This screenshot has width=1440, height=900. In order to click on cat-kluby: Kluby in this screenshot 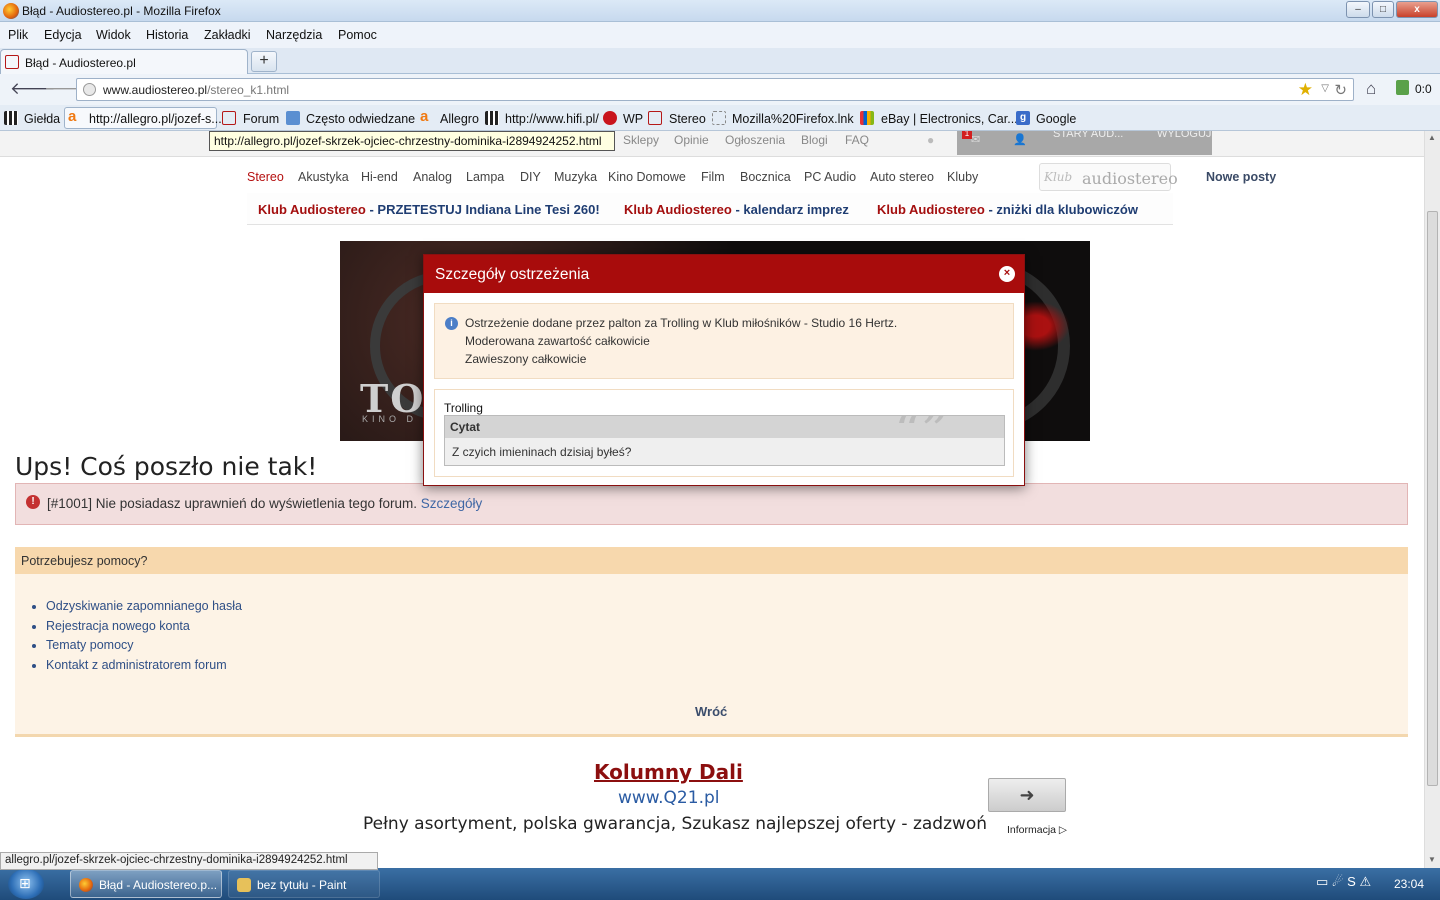, I will do `click(962, 177)`.